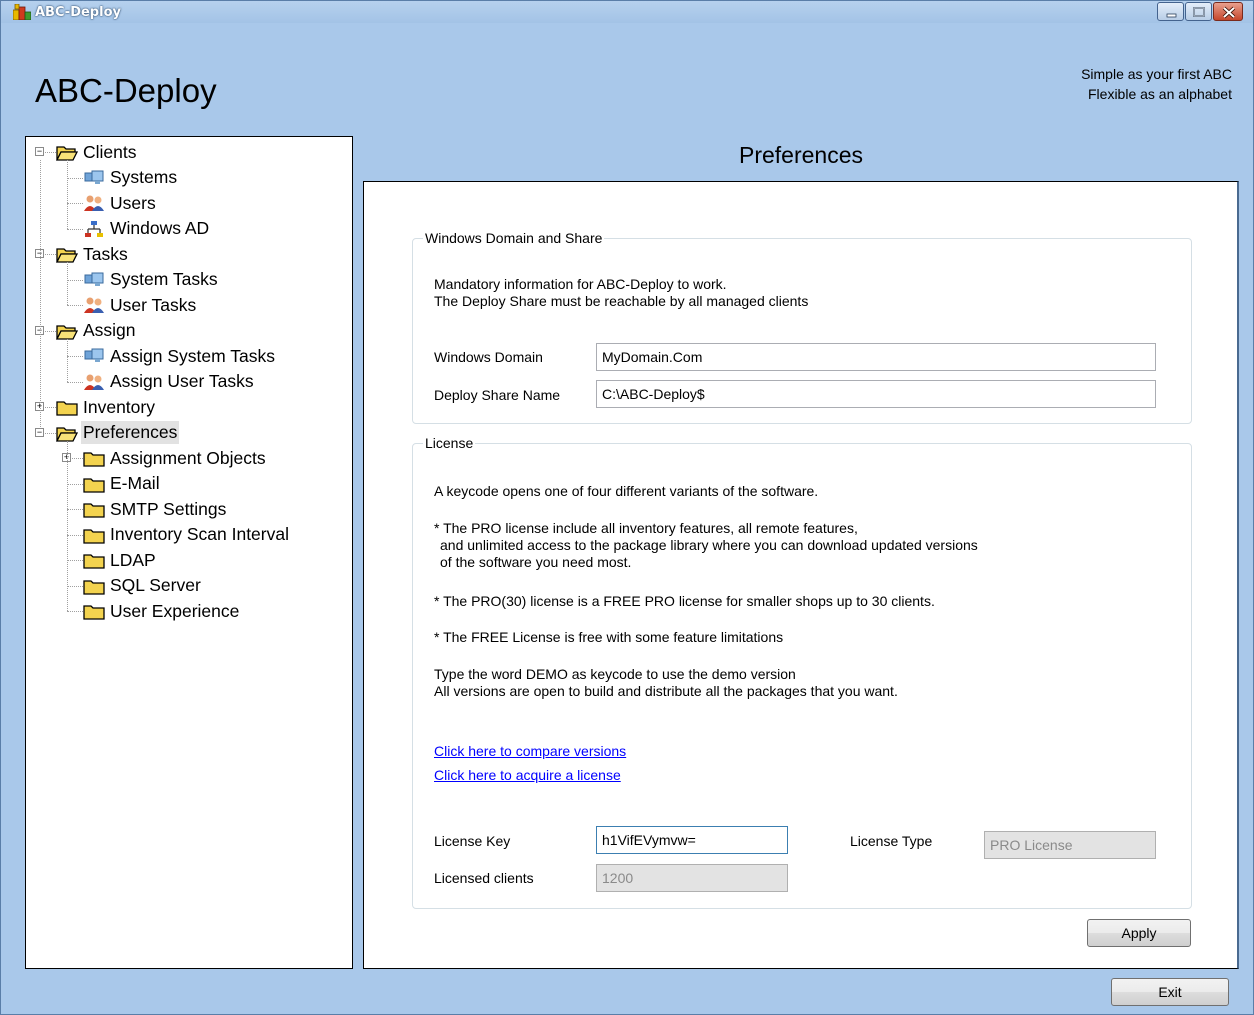 Image resolution: width=1254 pixels, height=1015 pixels. I want to click on tree-item-preferences: Preferences, so click(117, 433).